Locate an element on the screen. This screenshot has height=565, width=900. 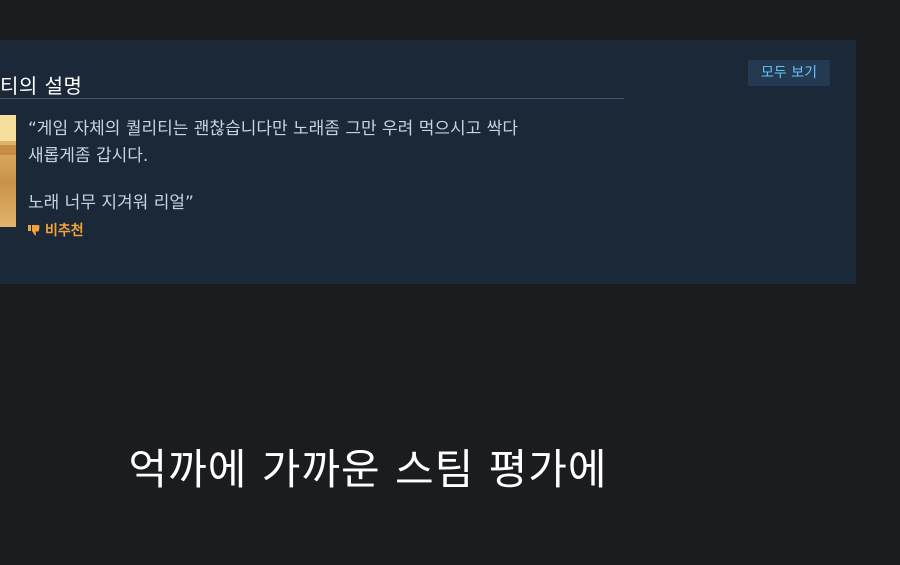
panel-title: 티의 설명 is located at coordinates (41, 86).